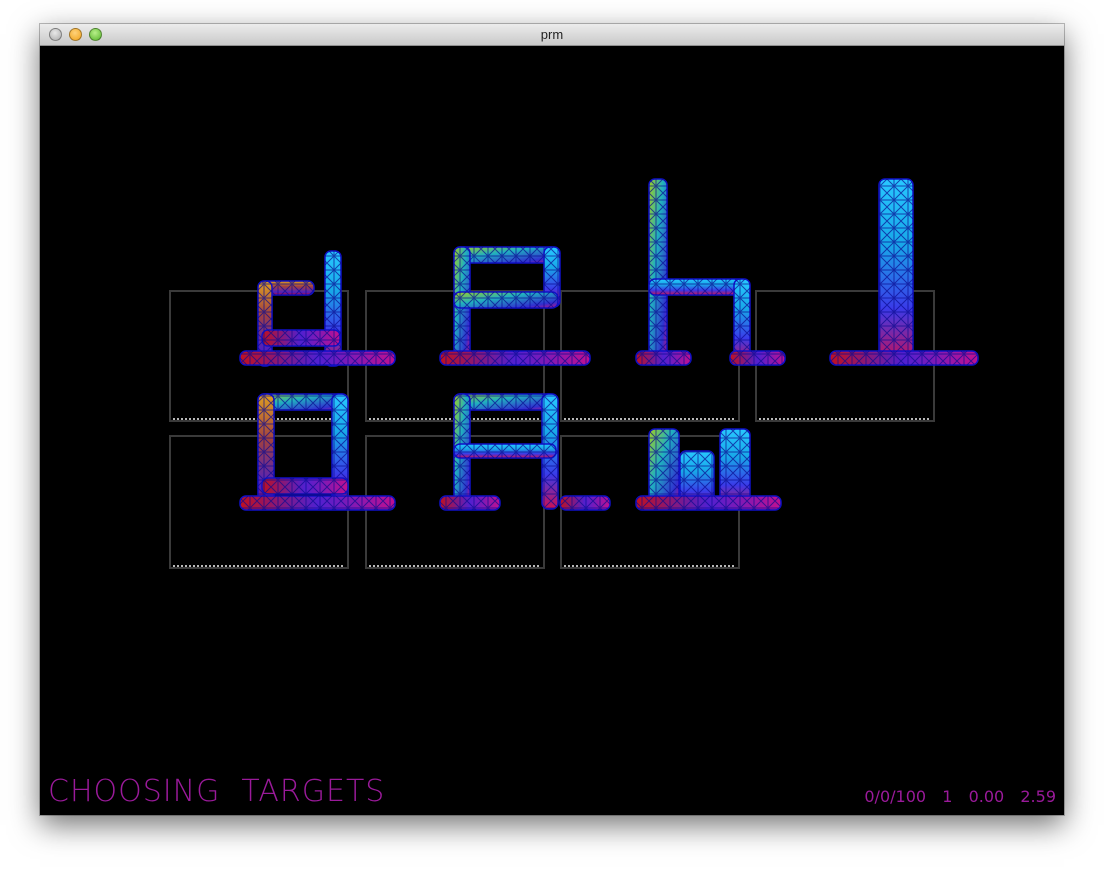 This screenshot has width=1104, height=870. What do you see at coordinates (217, 791) in the screenshot?
I see `mode-status: CHOOSING TARGETS` at bounding box center [217, 791].